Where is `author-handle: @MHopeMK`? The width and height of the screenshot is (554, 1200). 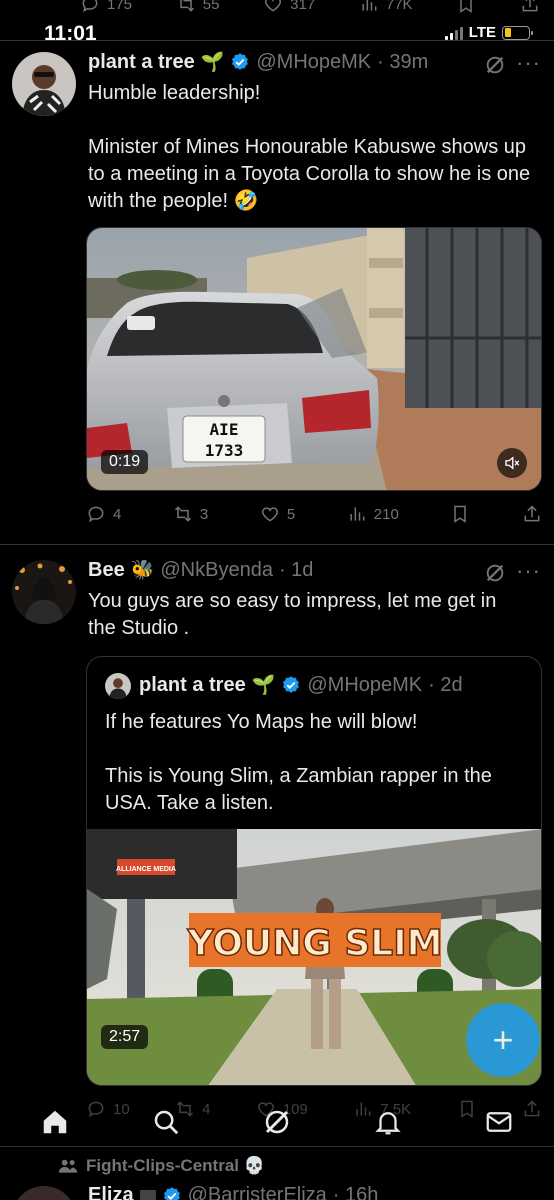
author-handle: @MHopeMK is located at coordinates (313, 62).